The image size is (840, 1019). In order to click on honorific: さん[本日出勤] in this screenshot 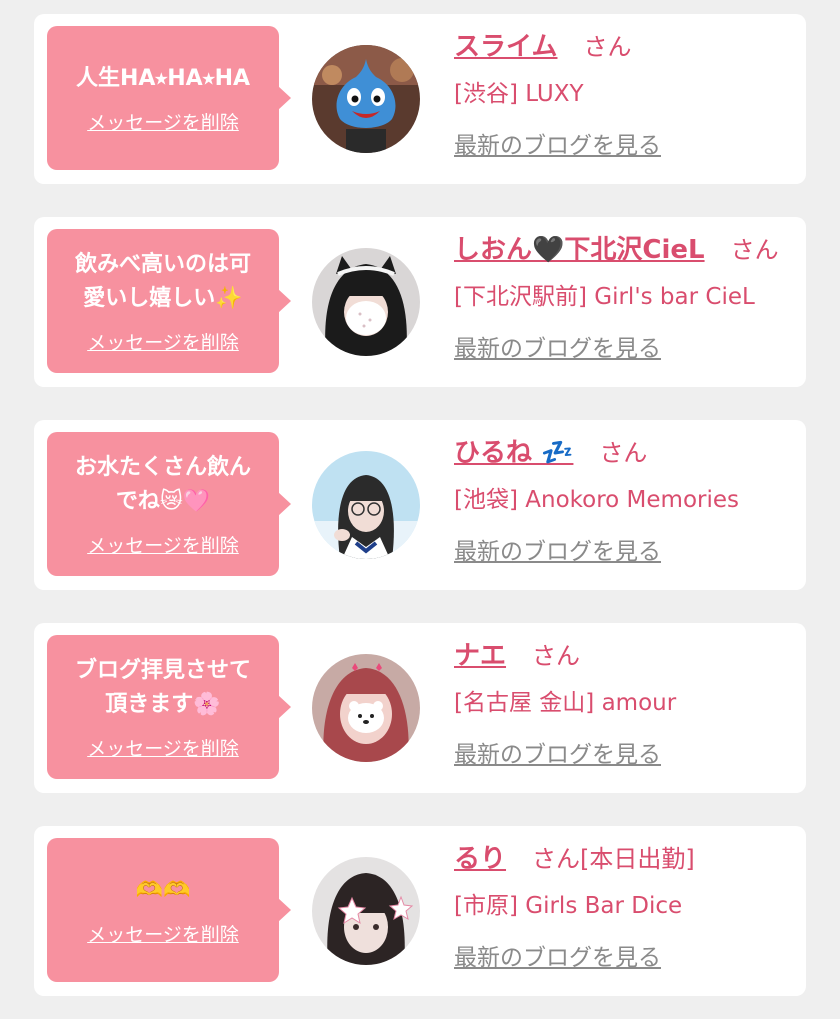, I will do `click(613, 859)`.